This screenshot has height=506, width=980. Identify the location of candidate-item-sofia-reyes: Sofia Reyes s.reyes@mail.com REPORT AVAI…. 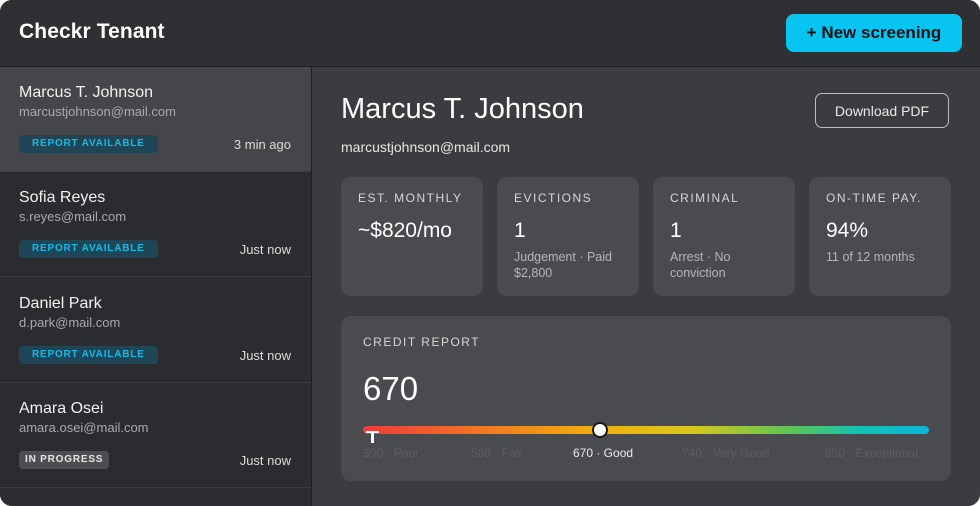
(155, 224).